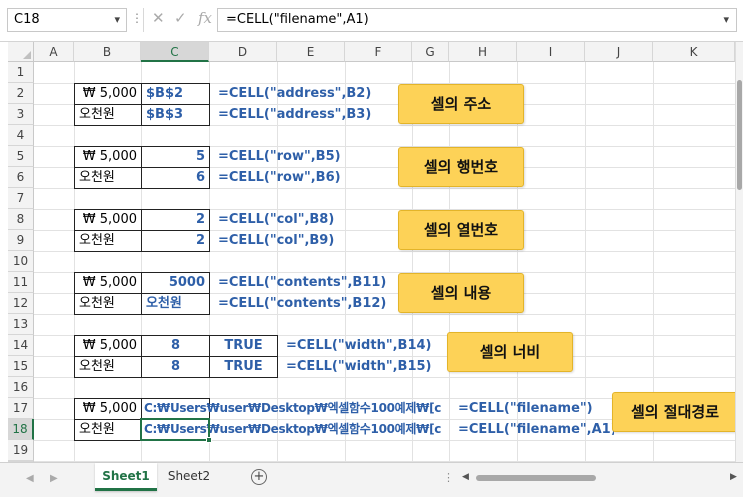 This screenshot has height=497, width=743. Describe the element at coordinates (243, 52) in the screenshot. I see `col-header-d: D` at that location.